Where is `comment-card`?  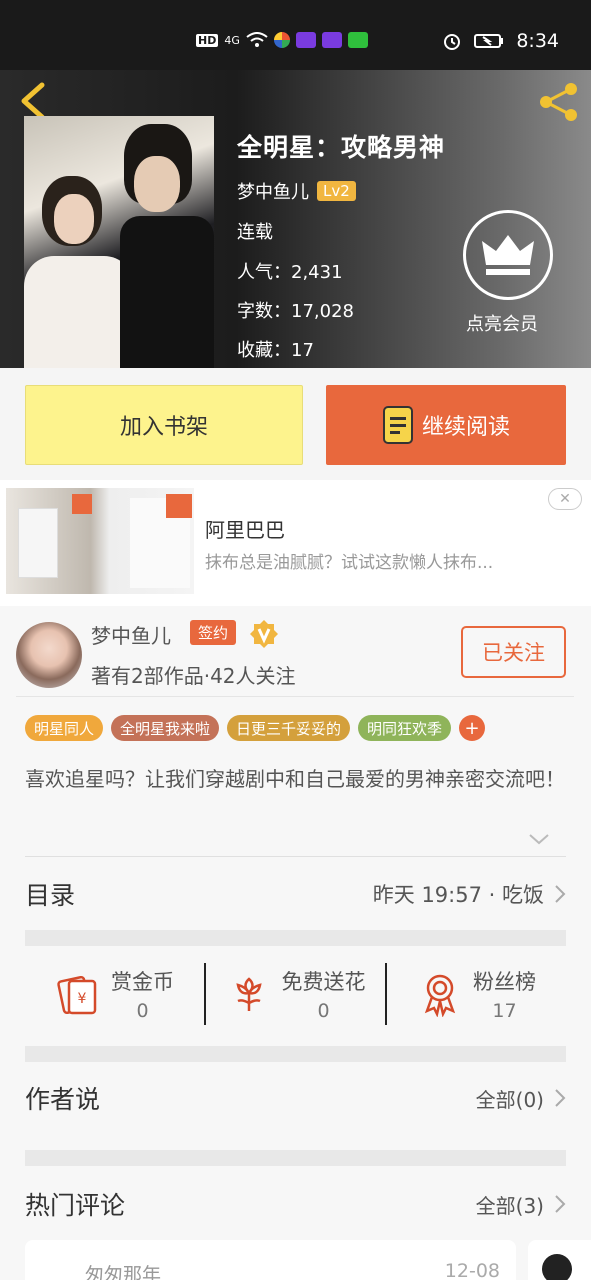
comment-card is located at coordinates (559, 1260).